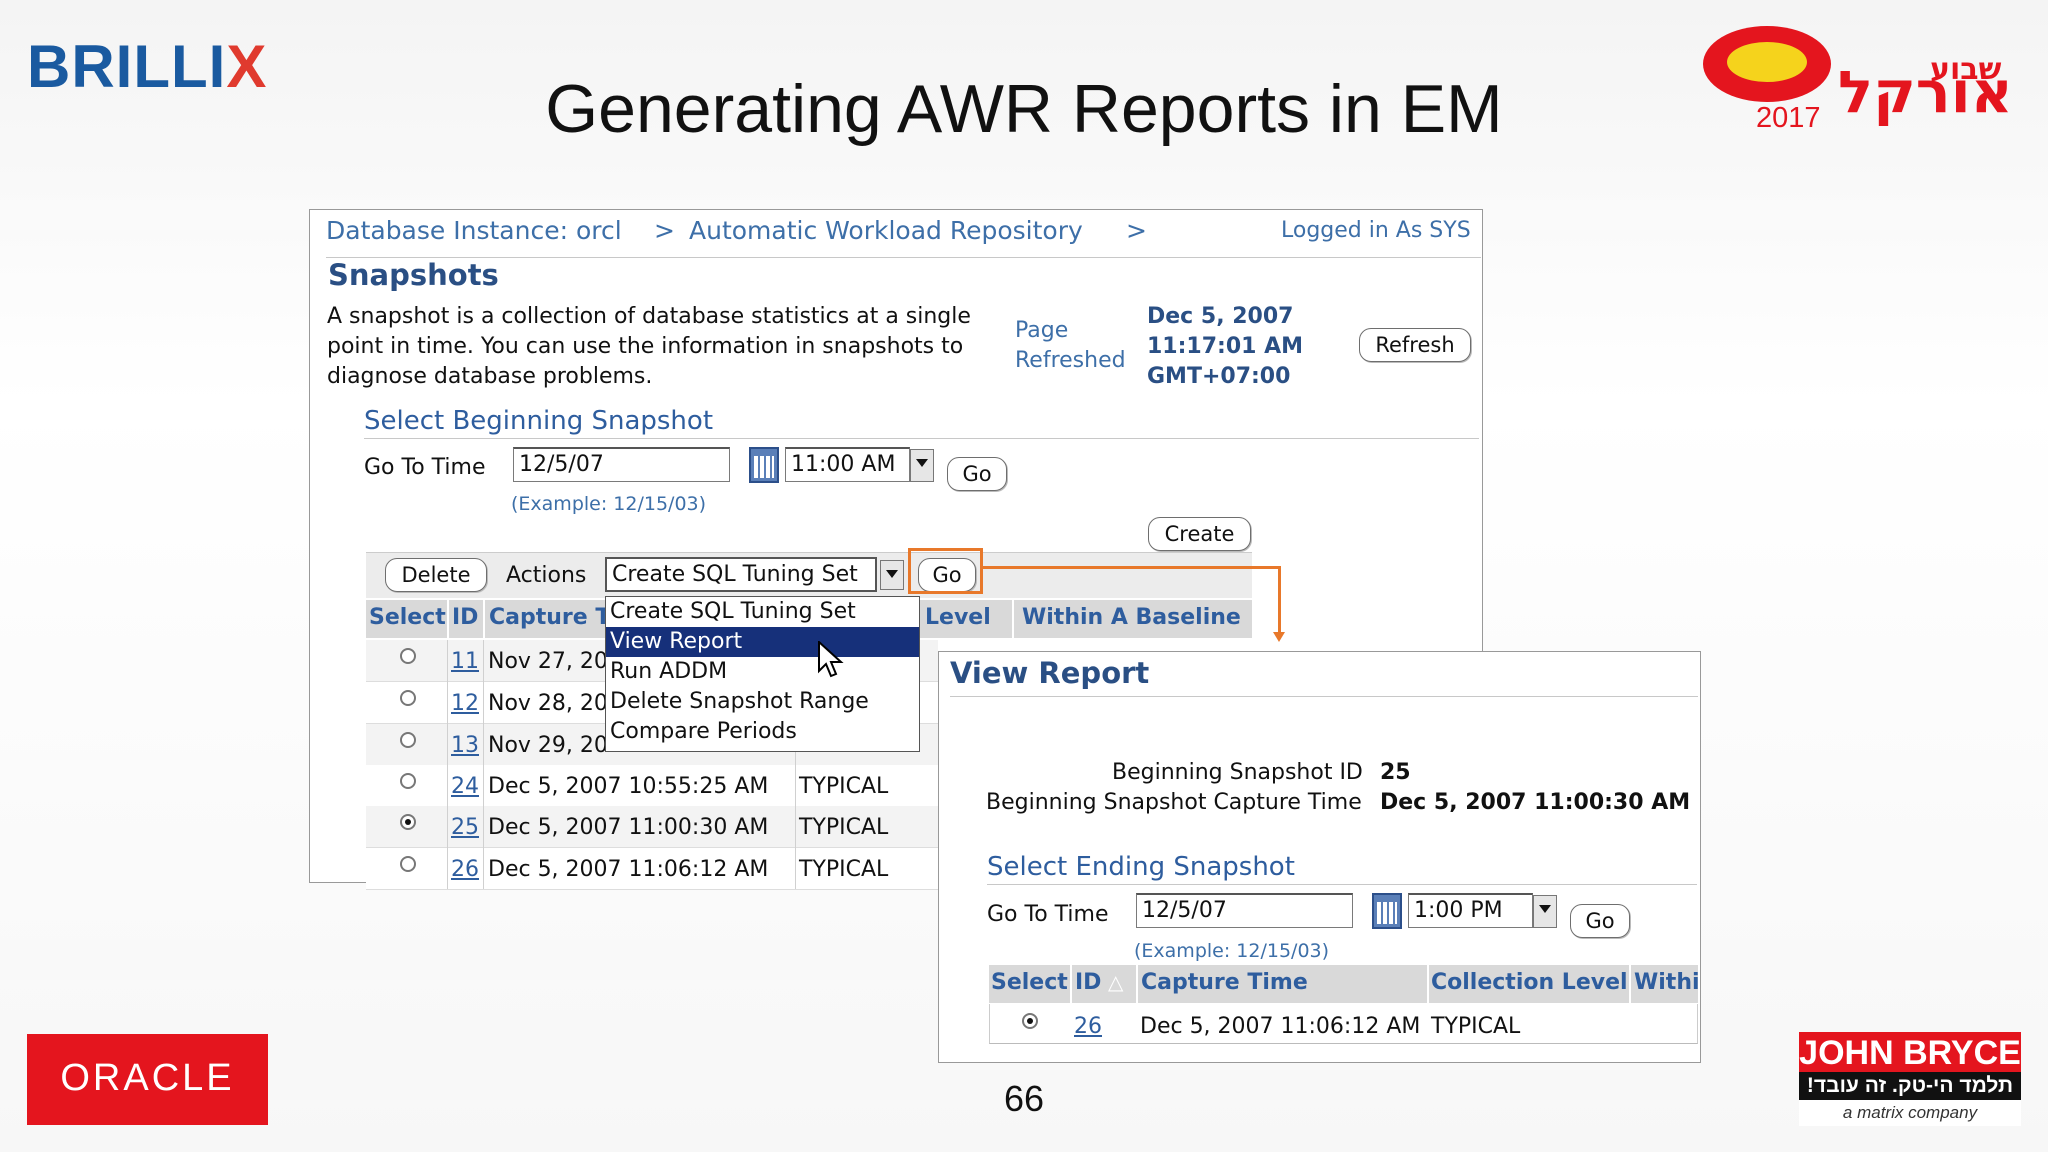 The height and width of the screenshot is (1152, 2048). What do you see at coordinates (1395, 772) in the screenshot?
I see `begin-id-value: 25` at bounding box center [1395, 772].